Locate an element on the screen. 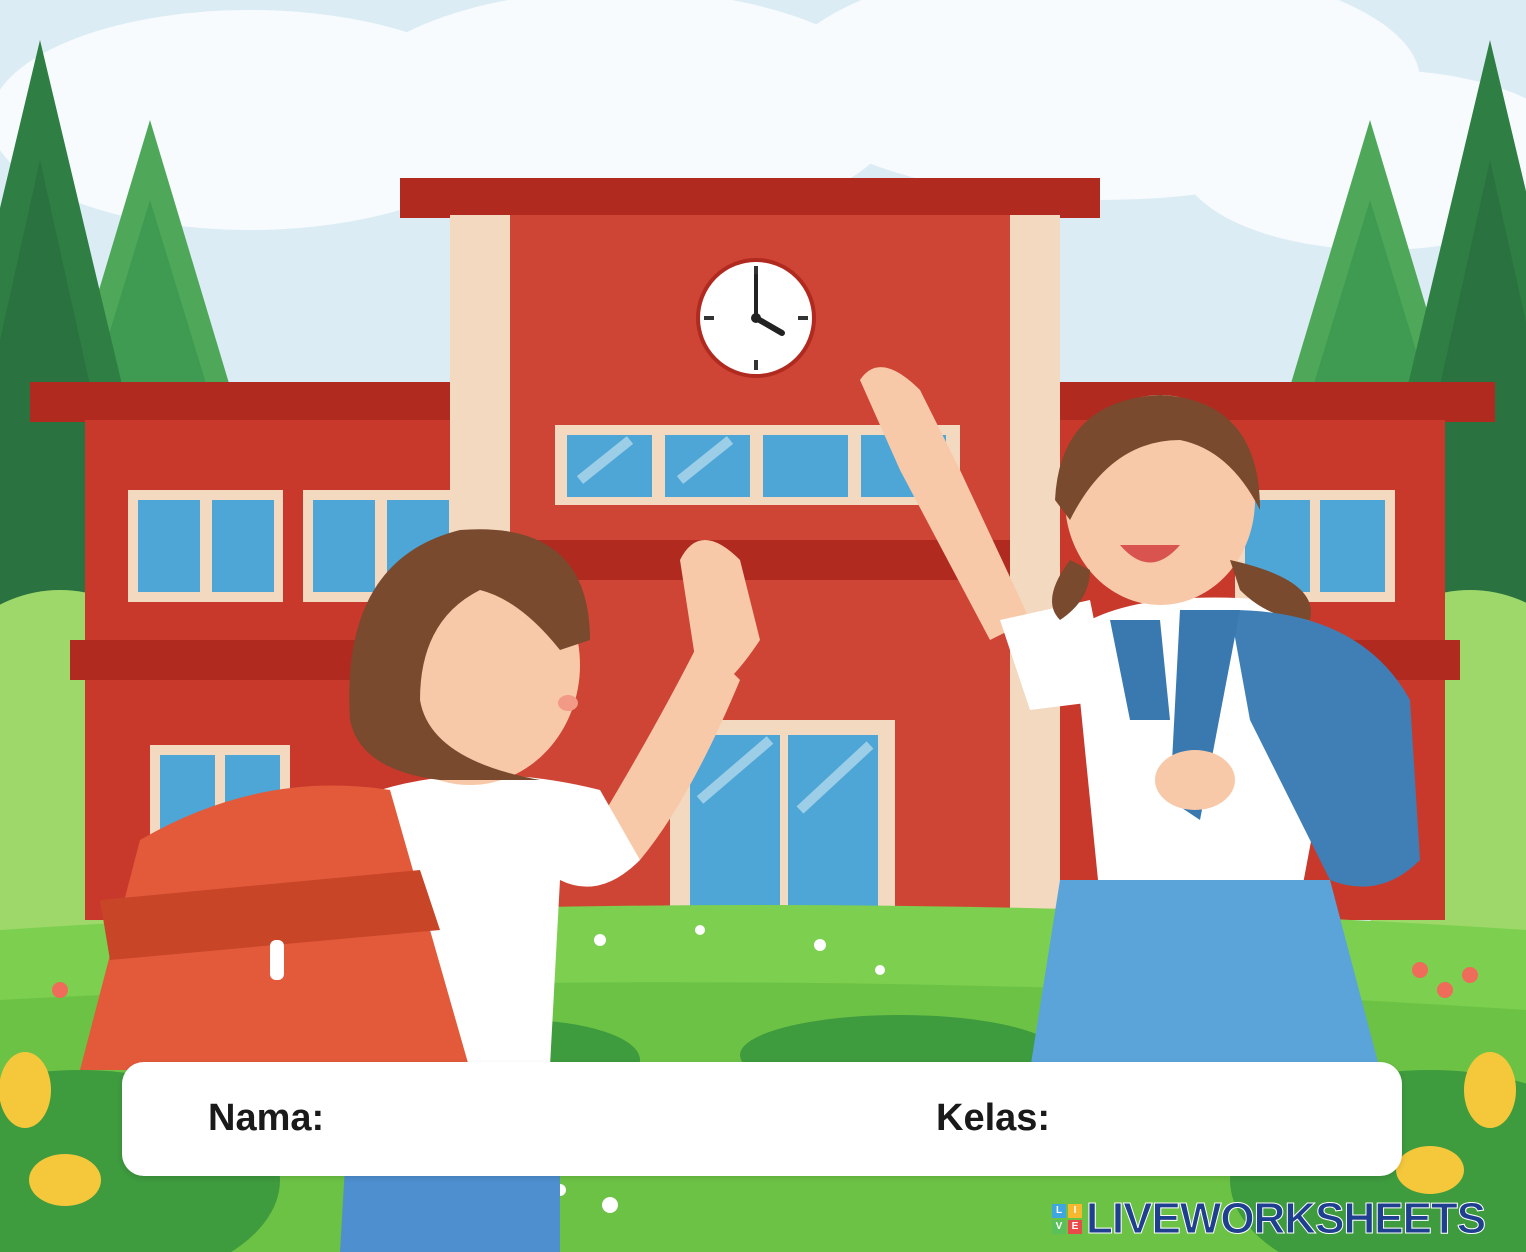 The image size is (1526, 1252). class-input is located at coordinates (1215, 1119).